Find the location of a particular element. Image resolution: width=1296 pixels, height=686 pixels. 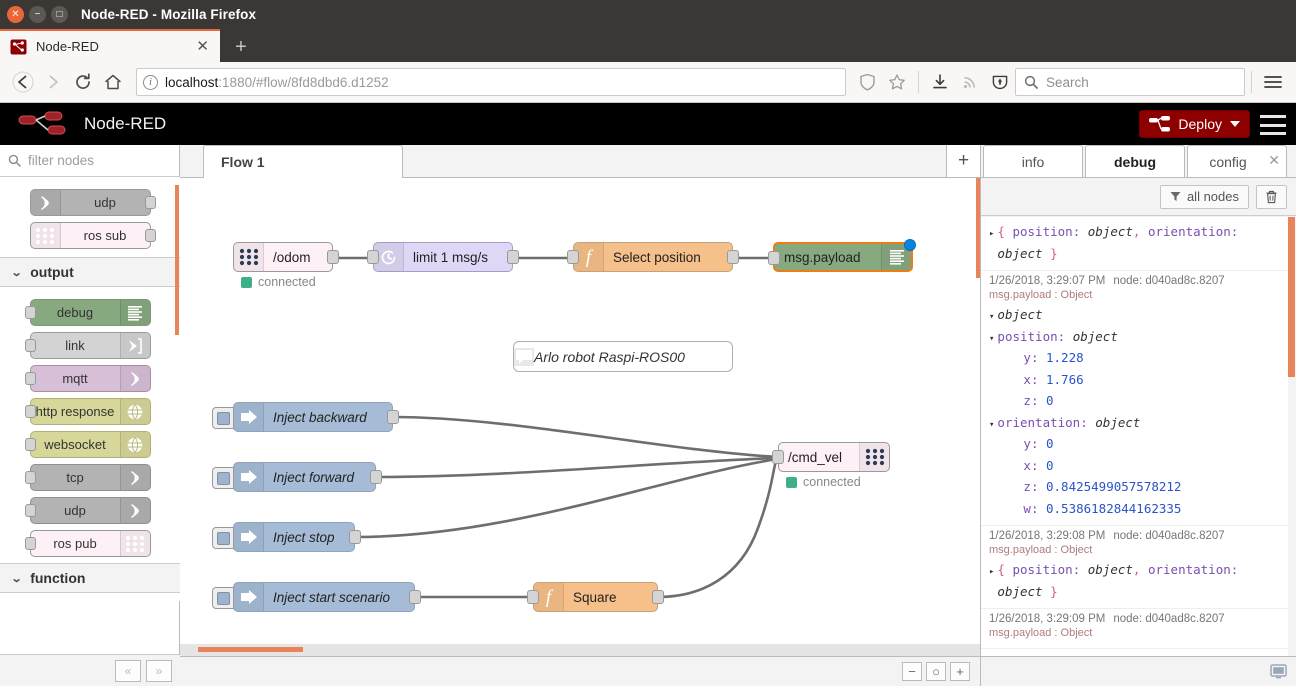

debug-scrollbar is located at coordinates (1291, 437).